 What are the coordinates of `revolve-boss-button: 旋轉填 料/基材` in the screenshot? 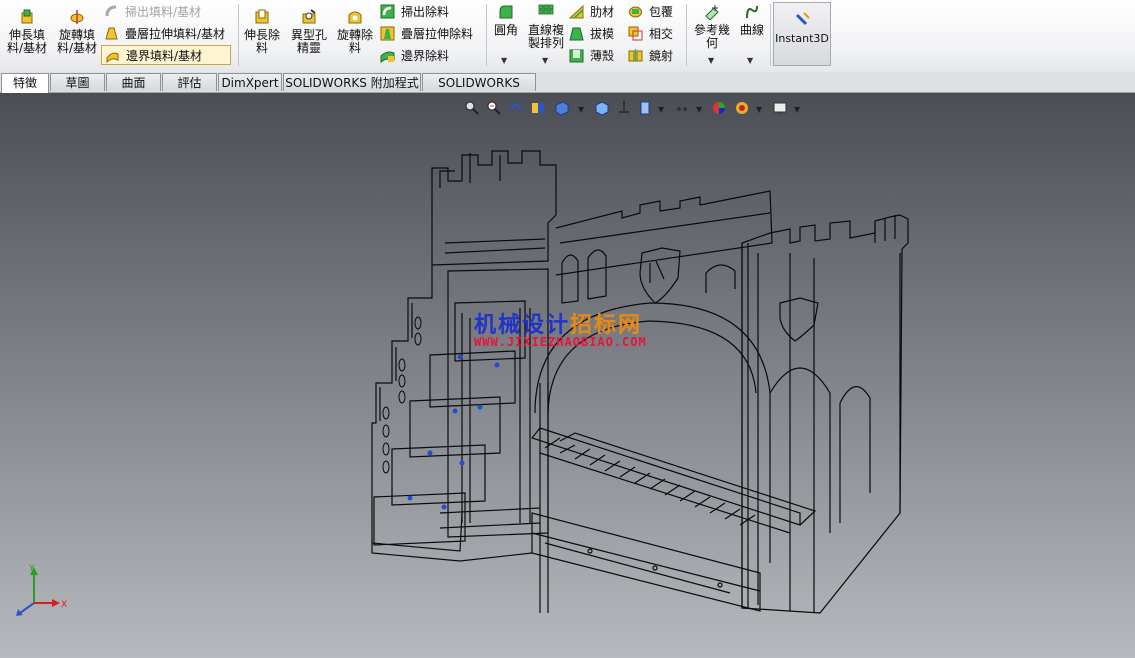 It's located at (77, 32).